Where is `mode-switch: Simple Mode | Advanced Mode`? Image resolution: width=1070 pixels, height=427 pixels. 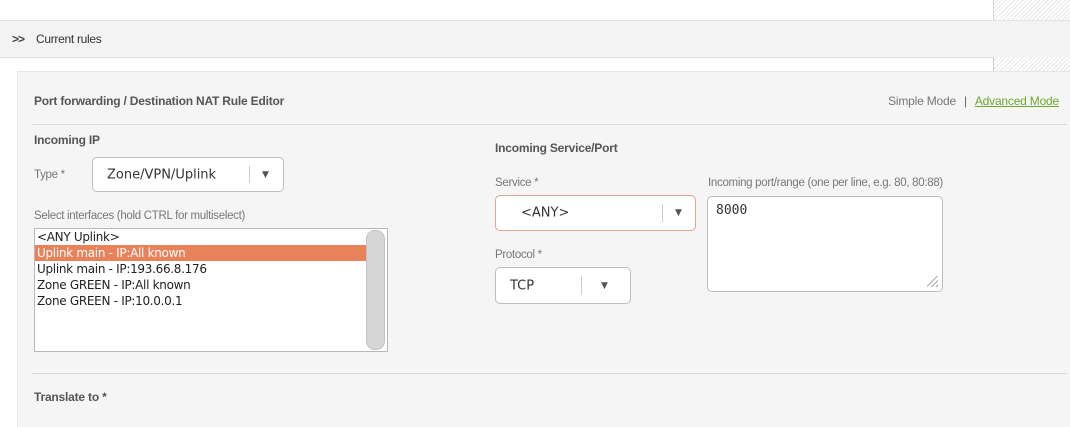
mode-switch: Simple Mode | Advanced Mode is located at coordinates (973, 101).